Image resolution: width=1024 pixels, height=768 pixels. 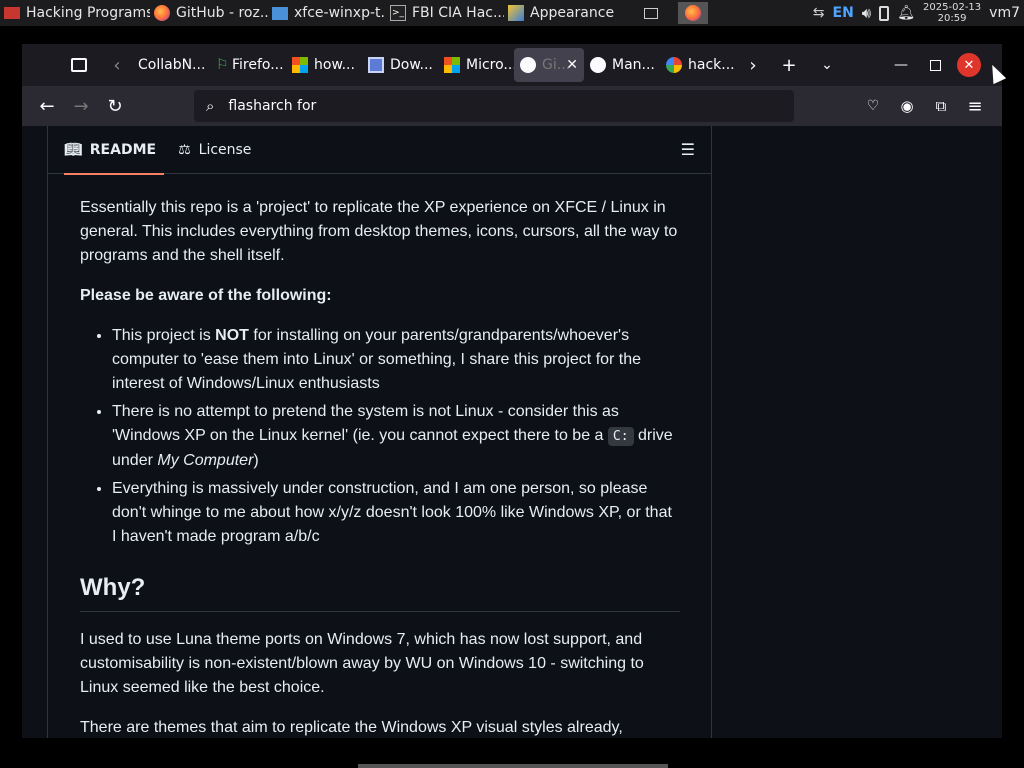 I want to click on plus-icon: +, so click(x=789, y=65).